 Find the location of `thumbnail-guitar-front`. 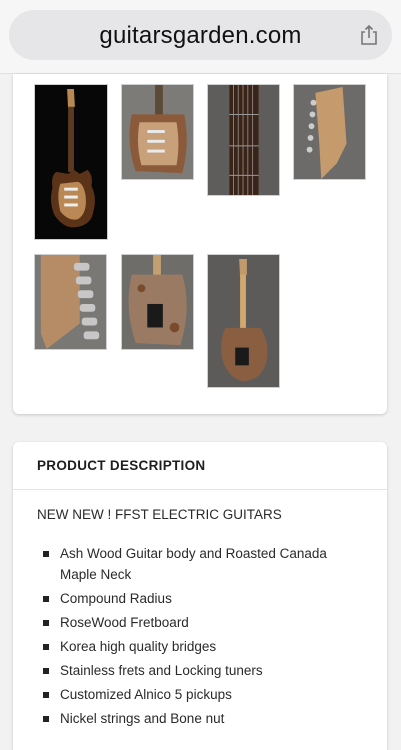

thumbnail-guitar-front is located at coordinates (71, 162).